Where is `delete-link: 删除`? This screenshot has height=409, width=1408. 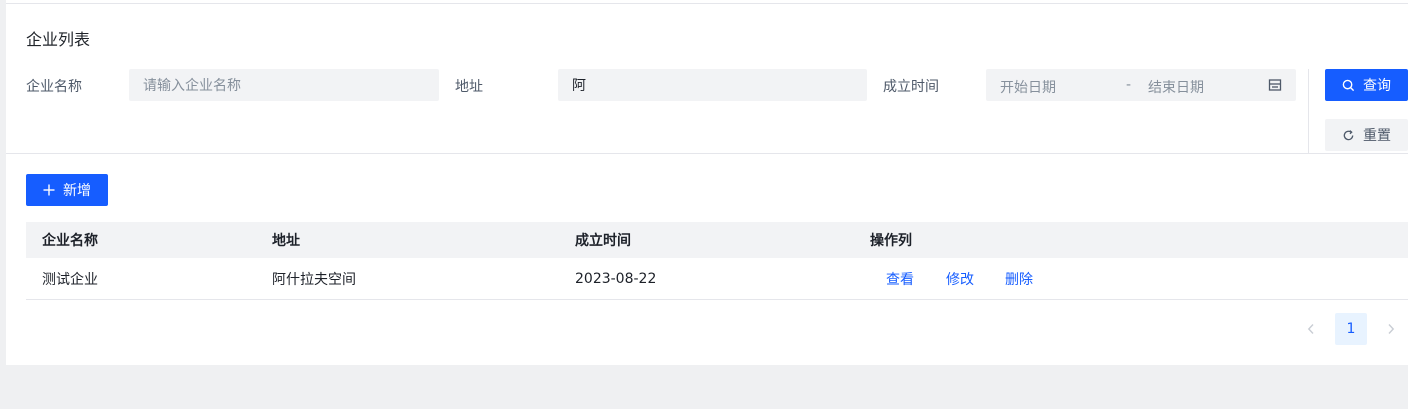
delete-link: 删除 is located at coordinates (1019, 278).